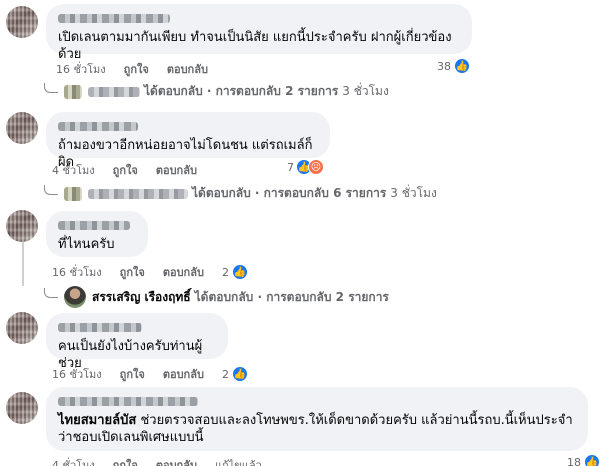 This screenshot has height=466, width=614. Describe the element at coordinates (86, 244) in the screenshot. I see `comment-text: ที่ไหนครับ` at that location.